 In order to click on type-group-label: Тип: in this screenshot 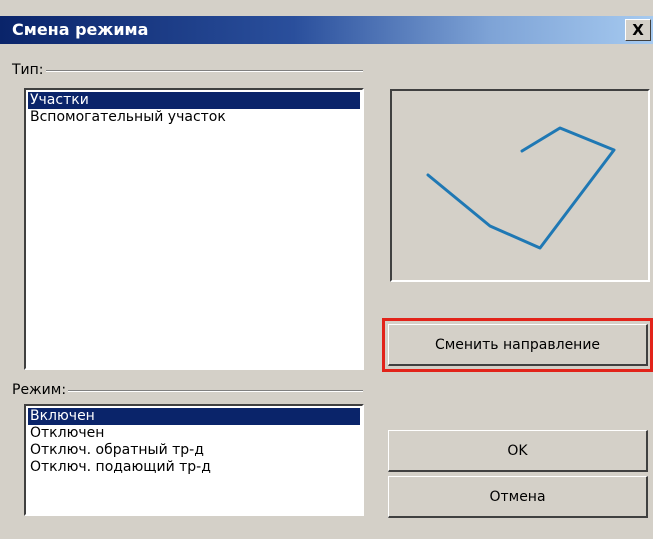, I will do `click(29, 70)`.